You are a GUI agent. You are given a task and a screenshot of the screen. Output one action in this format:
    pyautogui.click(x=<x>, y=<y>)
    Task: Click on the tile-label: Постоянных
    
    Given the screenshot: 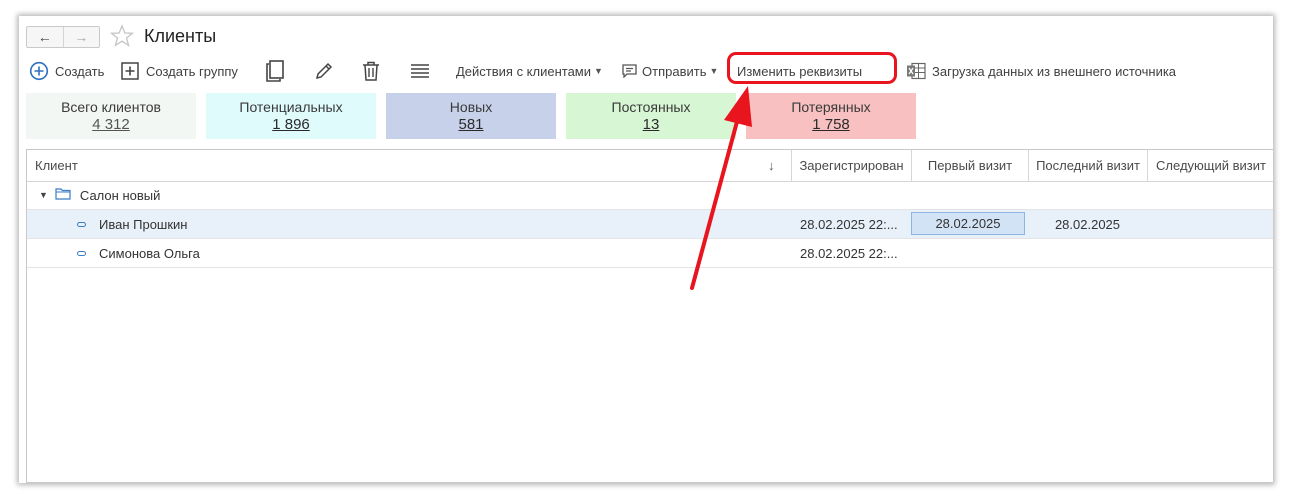 What is the action you would take?
    pyautogui.click(x=651, y=107)
    